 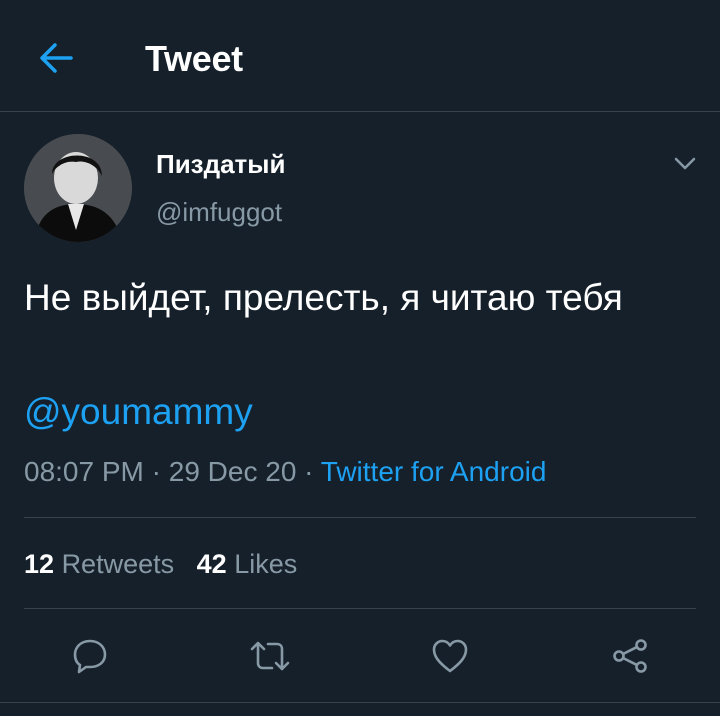 I want to click on like-button, so click(x=450, y=656).